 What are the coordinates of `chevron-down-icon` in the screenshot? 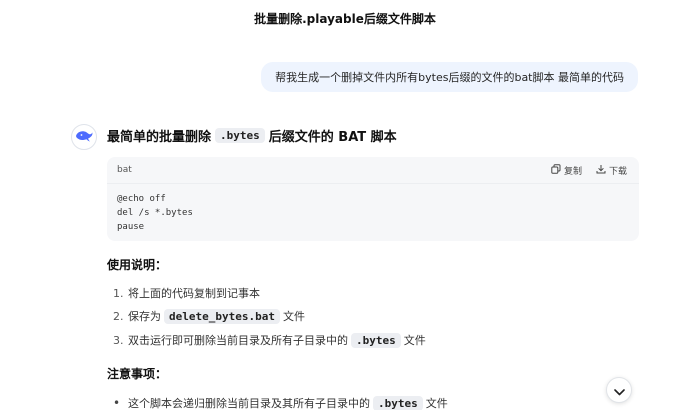 It's located at (619, 390).